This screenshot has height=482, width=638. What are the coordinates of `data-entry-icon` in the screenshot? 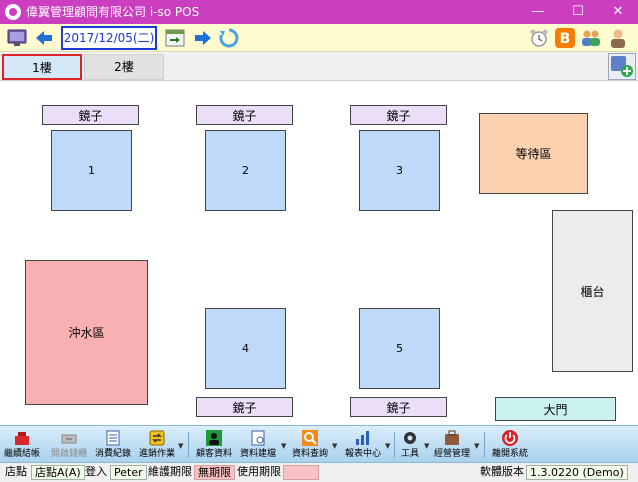 It's located at (258, 438).